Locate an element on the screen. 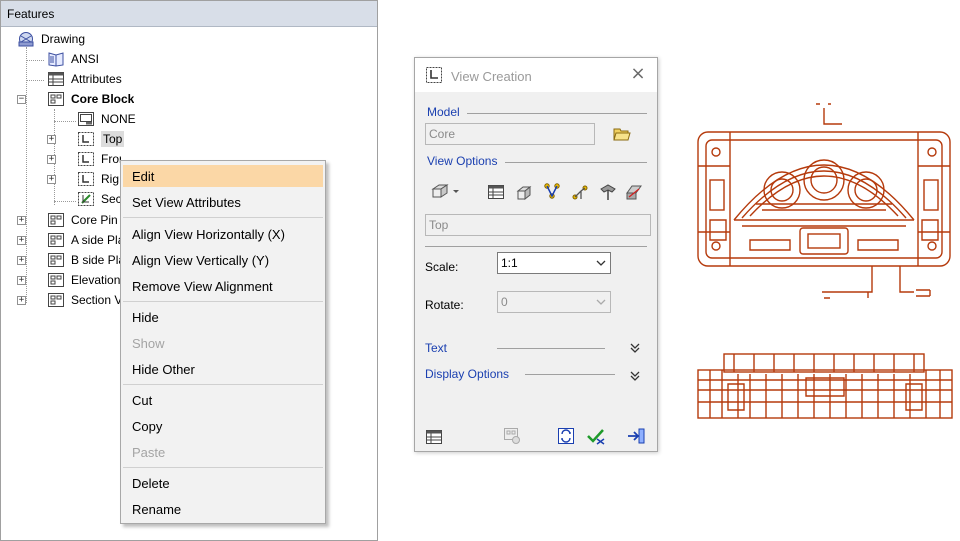 The image size is (960, 541). close-icon: × is located at coordinates (638, 74).